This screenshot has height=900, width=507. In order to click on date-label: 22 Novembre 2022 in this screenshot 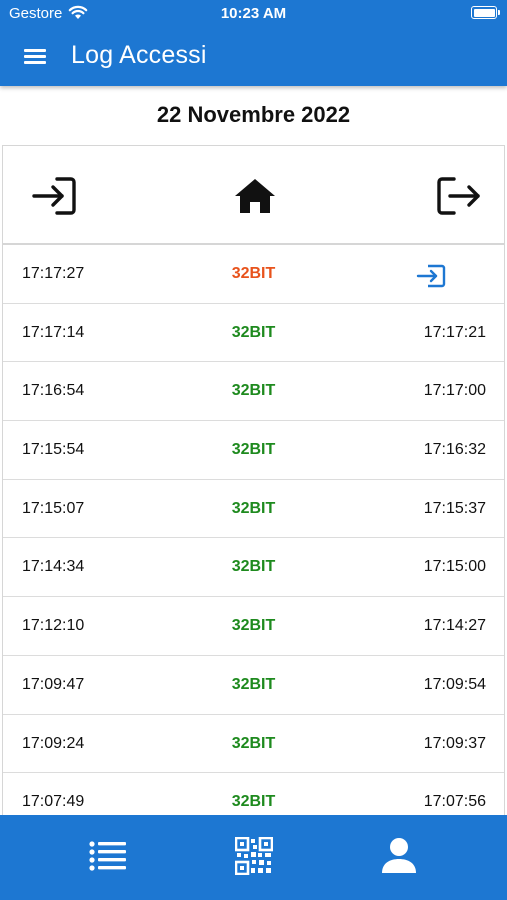, I will do `click(253, 114)`.